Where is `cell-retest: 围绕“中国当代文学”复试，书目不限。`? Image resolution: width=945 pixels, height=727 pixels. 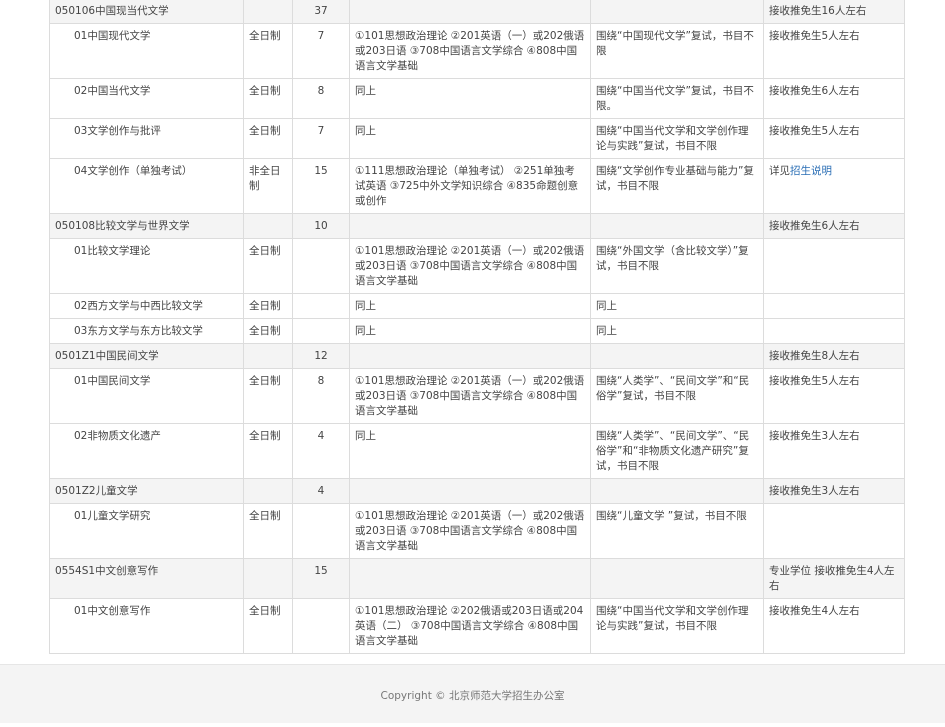
cell-retest: 围绕“中国当代文学”复试，书目不限。 is located at coordinates (677, 98).